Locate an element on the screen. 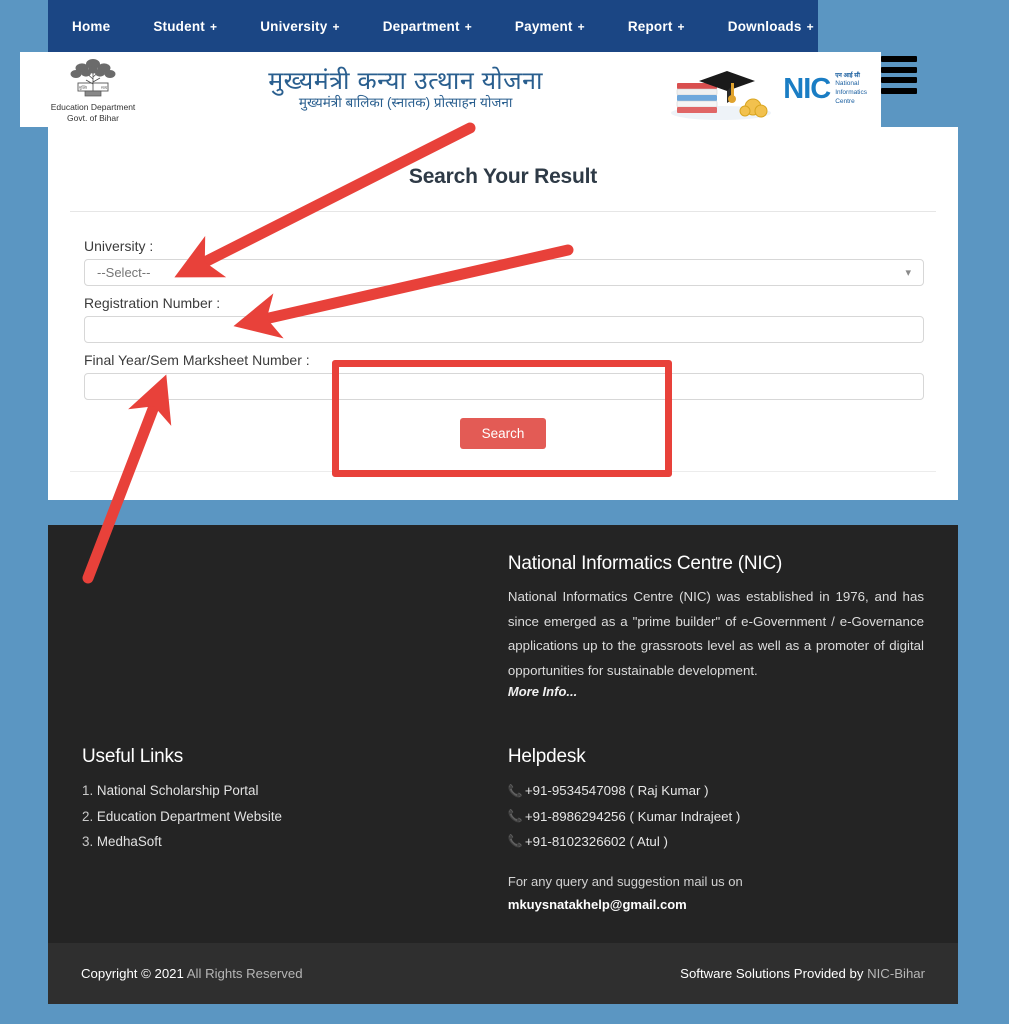 This screenshot has height=1024, width=1009. nav-item-university: University + is located at coordinates (300, 26).